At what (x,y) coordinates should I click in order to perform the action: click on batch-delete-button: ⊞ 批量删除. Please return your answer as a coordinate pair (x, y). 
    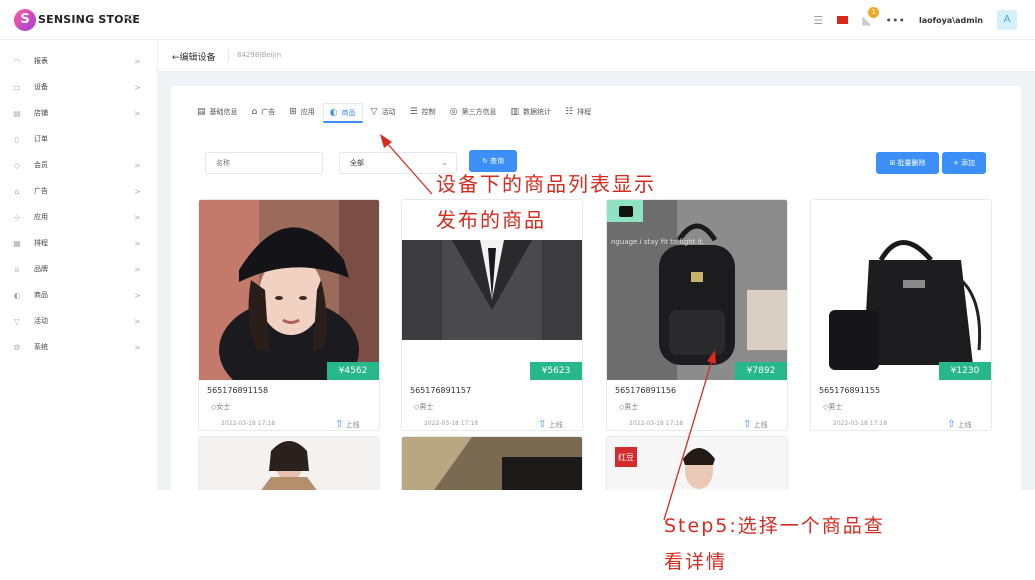
    Looking at the image, I should click on (907, 163).